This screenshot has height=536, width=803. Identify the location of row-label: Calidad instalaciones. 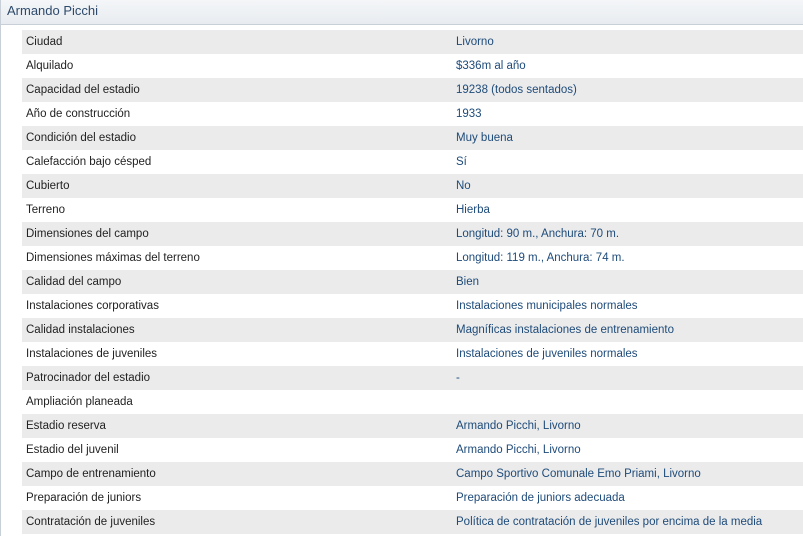
(80, 330).